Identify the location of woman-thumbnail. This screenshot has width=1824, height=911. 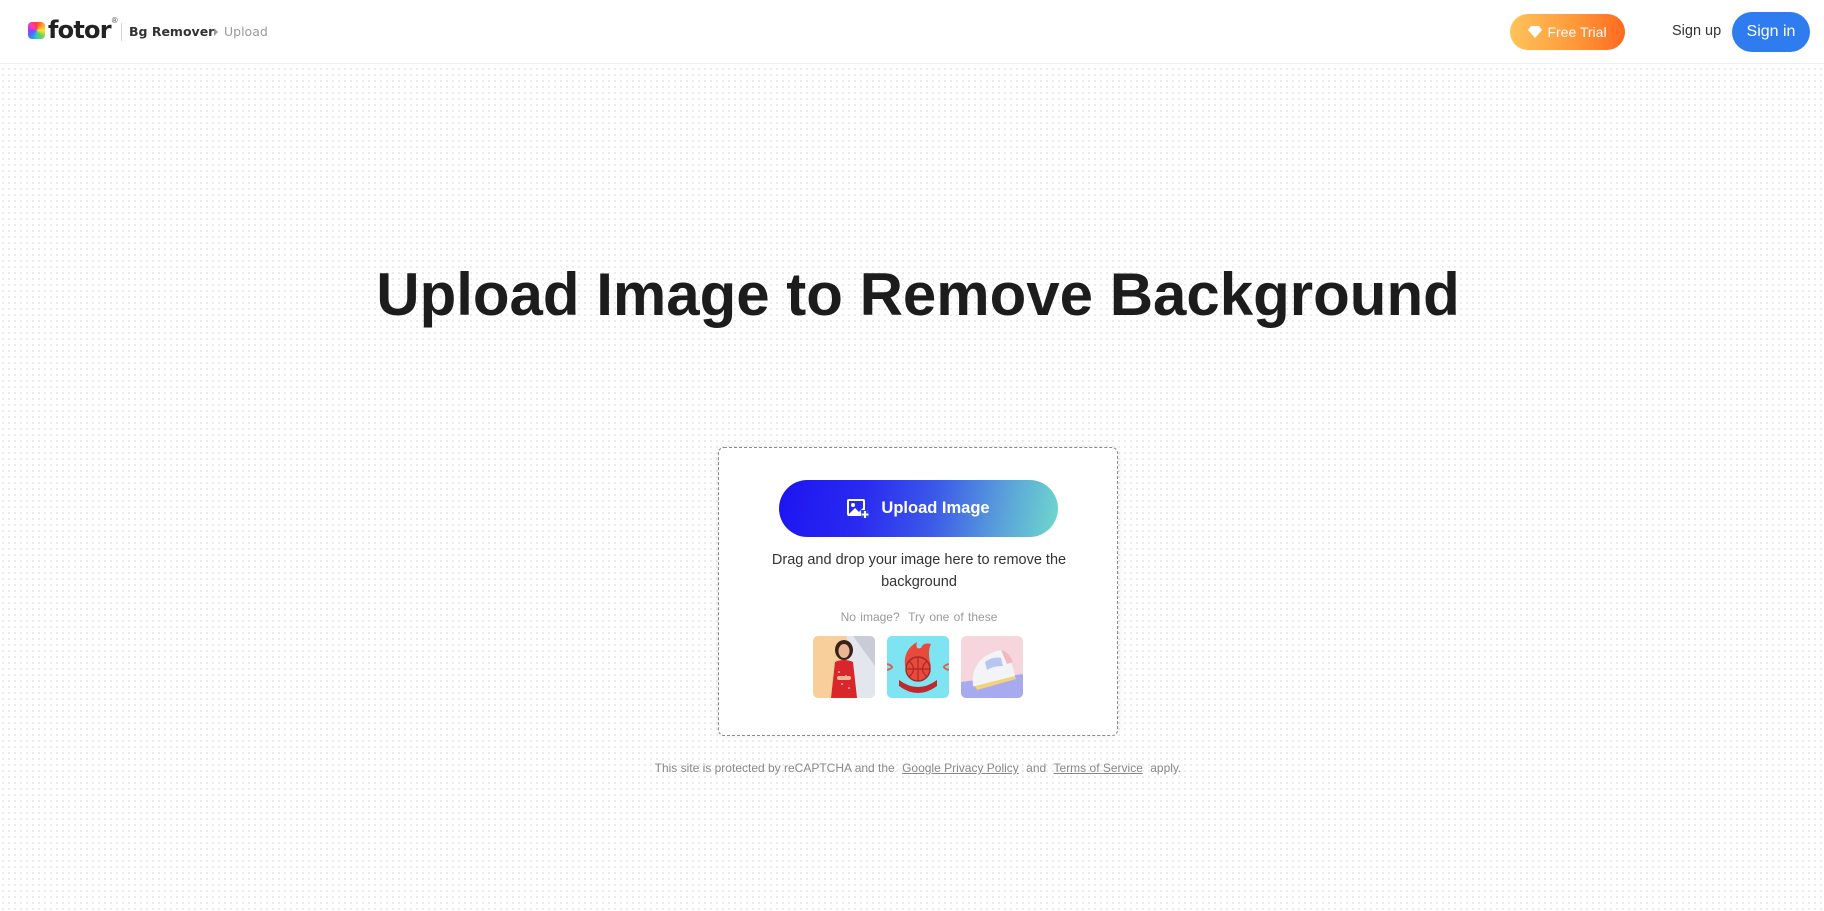
(844, 667).